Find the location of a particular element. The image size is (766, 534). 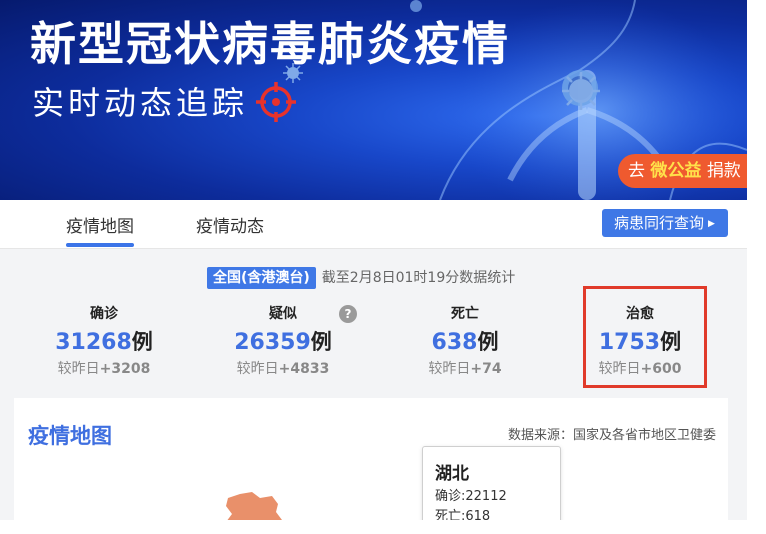

donate-button: 去 微公益 捐款 is located at coordinates (682, 171).